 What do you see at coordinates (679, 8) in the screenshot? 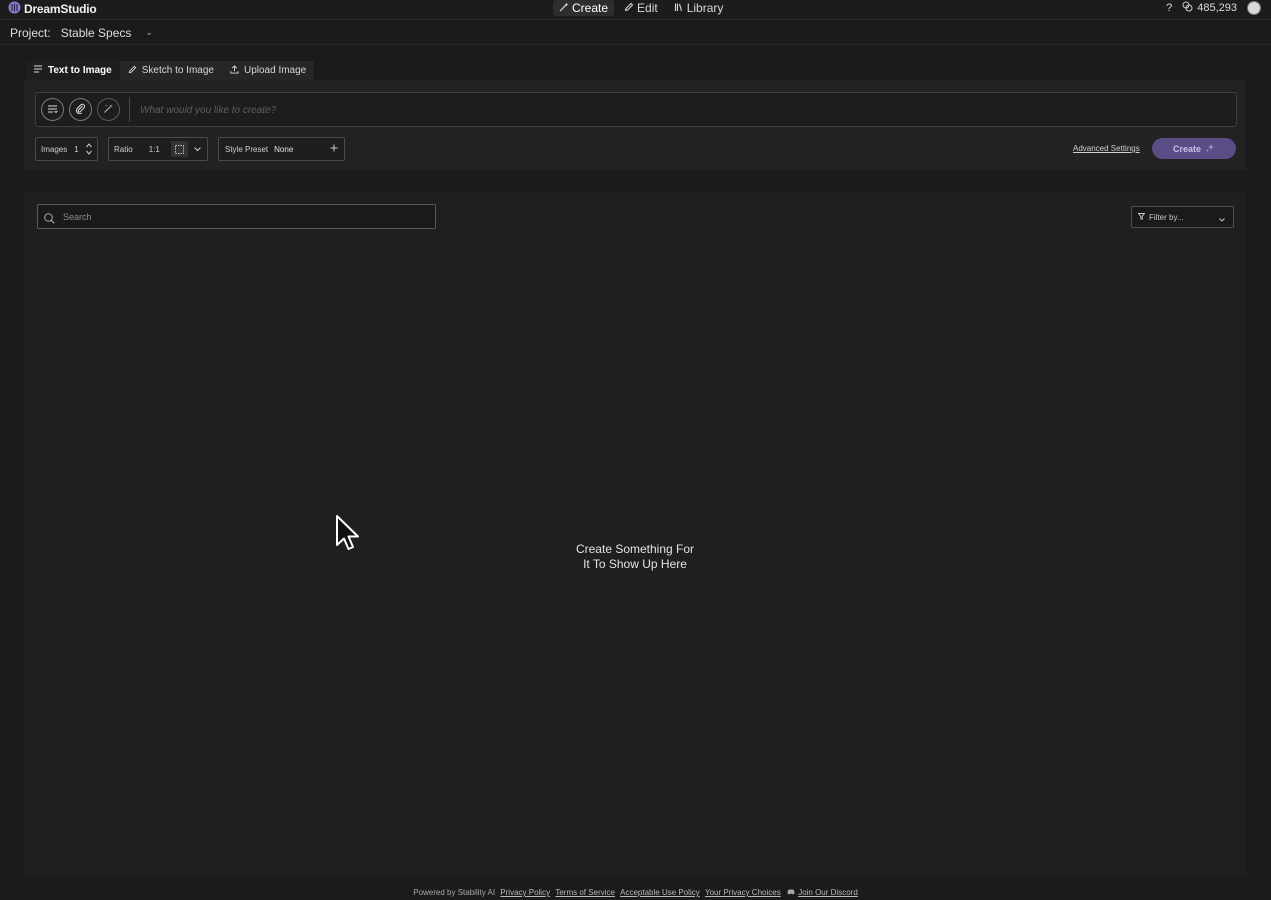
I see `library-icon` at bounding box center [679, 8].